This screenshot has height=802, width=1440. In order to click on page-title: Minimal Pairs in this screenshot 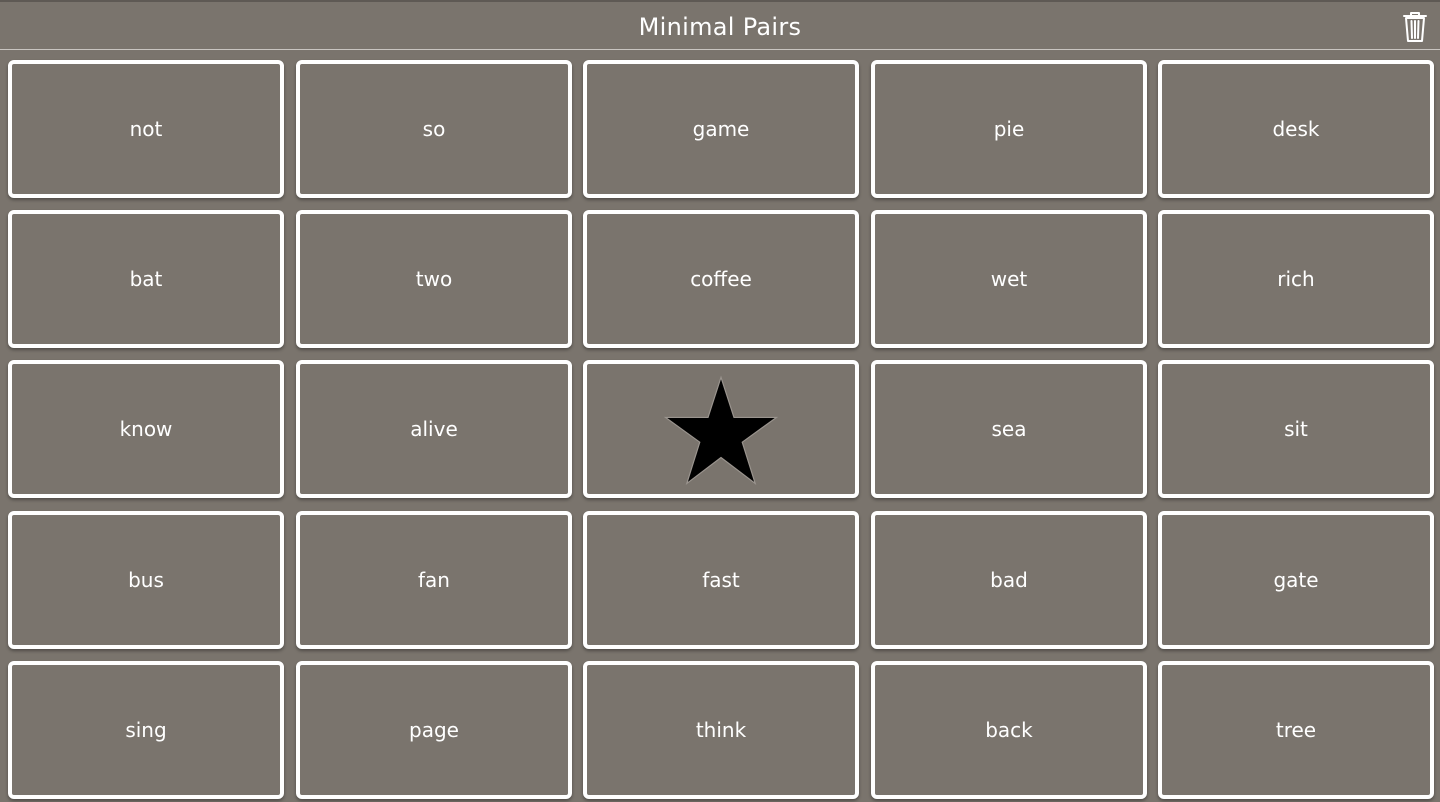, I will do `click(720, 27)`.